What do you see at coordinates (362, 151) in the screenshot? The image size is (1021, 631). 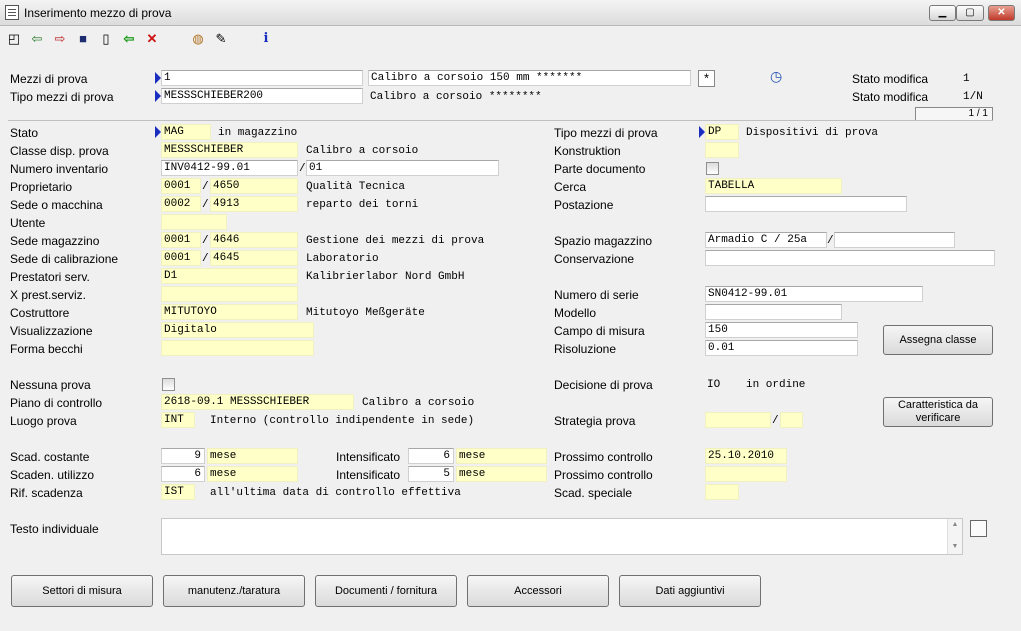 I see `classe-desc: Calibro a corsoio` at bounding box center [362, 151].